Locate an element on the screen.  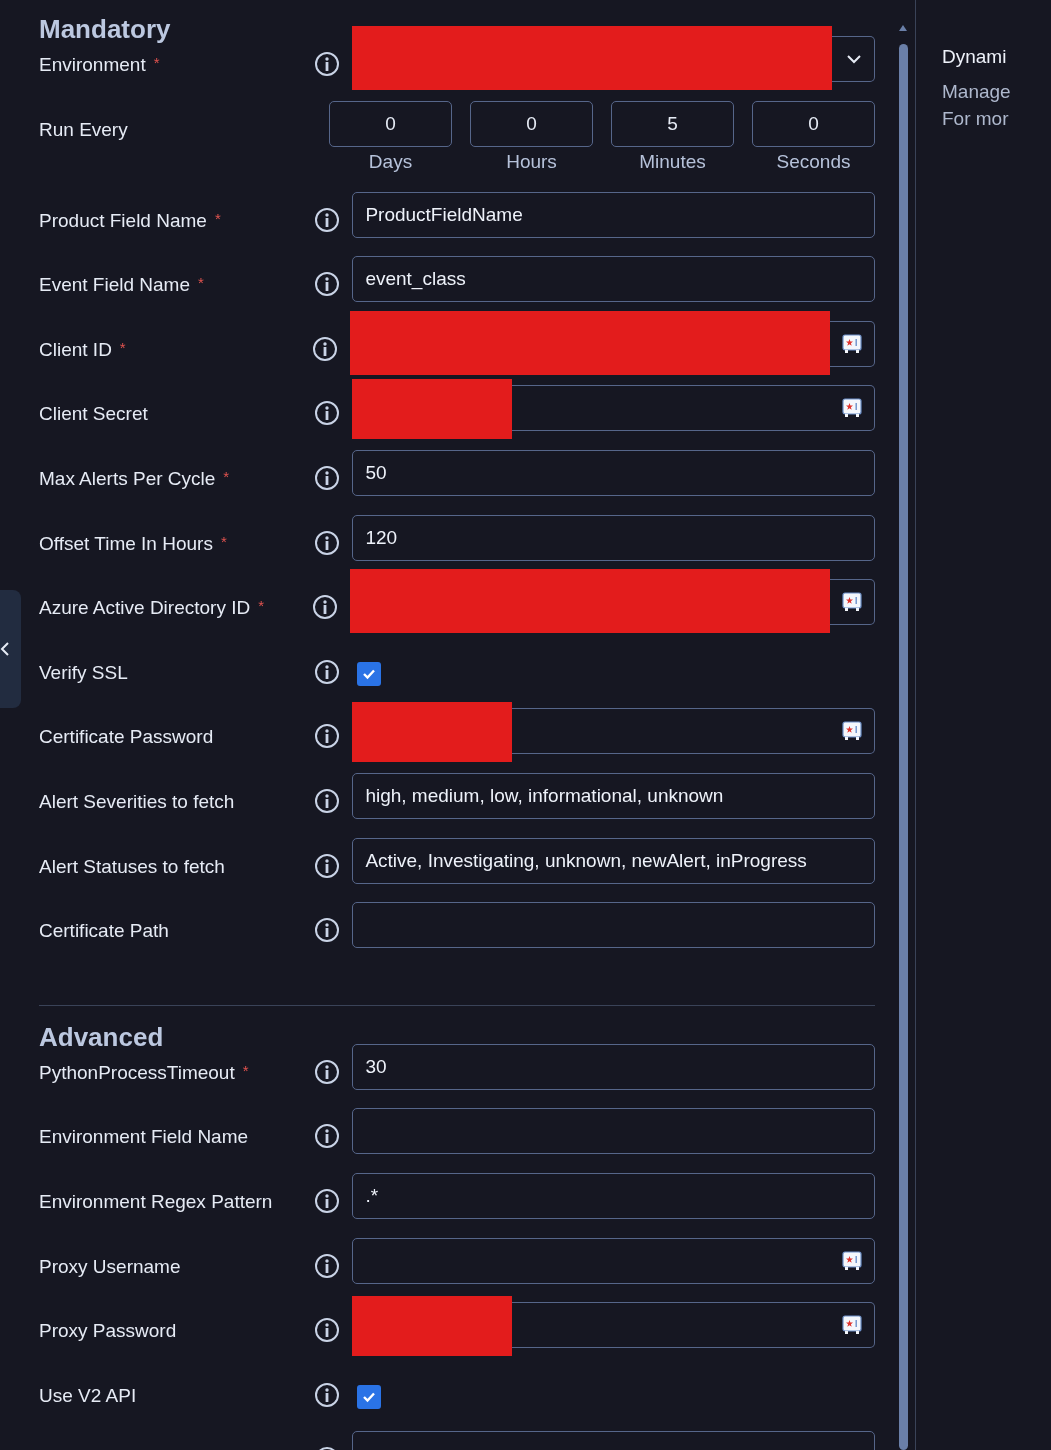
field-label: PythonProcessTimeout is located at coordinates (137, 1072).